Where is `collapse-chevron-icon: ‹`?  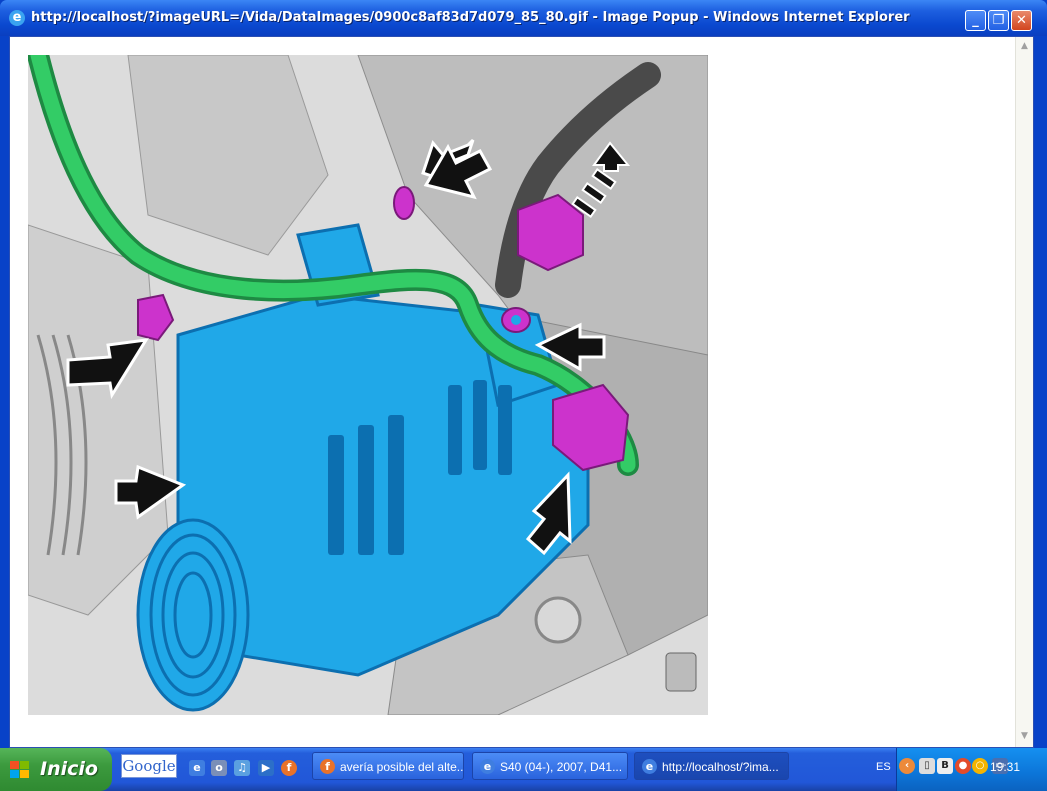
collapse-chevron-icon: ‹ is located at coordinates (907, 766).